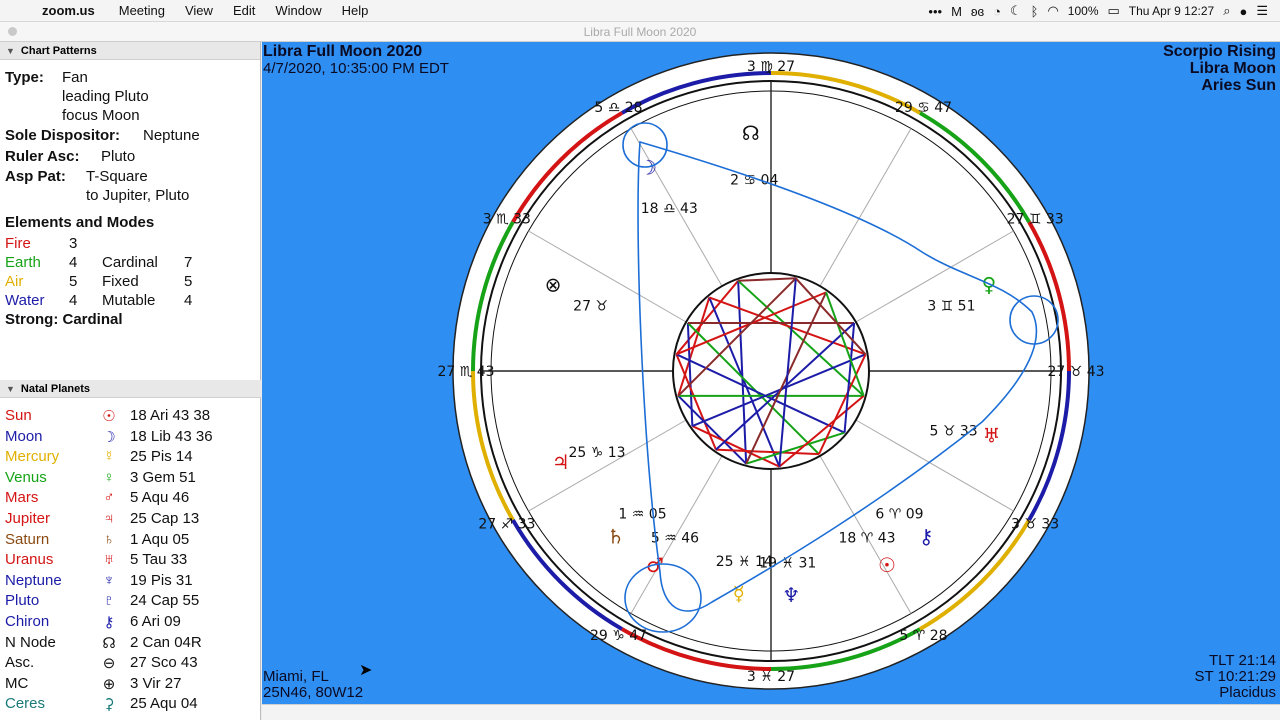 This screenshot has width=1280, height=720. Describe the element at coordinates (27, 621) in the screenshot. I see `planet-name: Chiron` at that location.